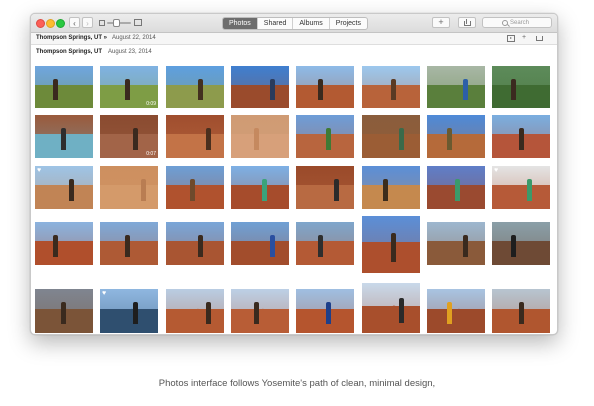  Describe the element at coordinates (102, 23) in the screenshot. I see `small-thumbnail-icon` at that location.